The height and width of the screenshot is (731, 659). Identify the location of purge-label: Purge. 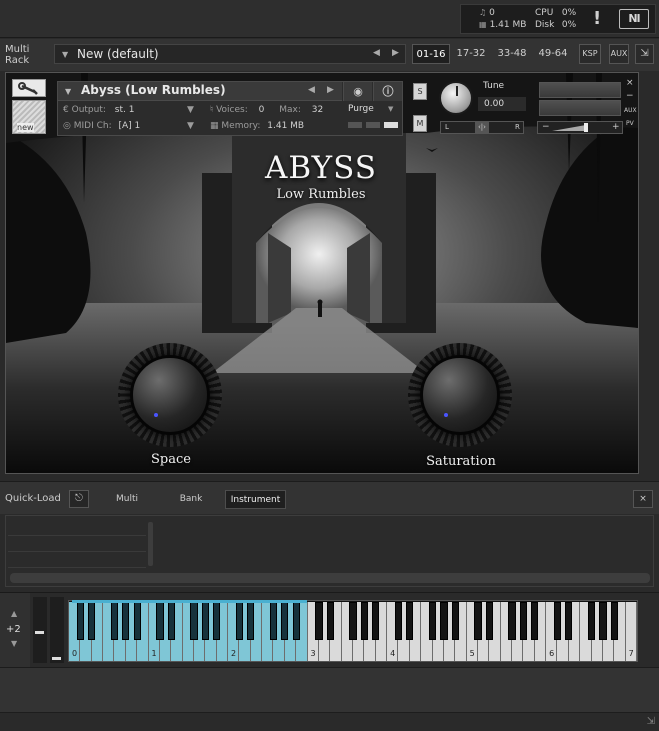
(361, 109).